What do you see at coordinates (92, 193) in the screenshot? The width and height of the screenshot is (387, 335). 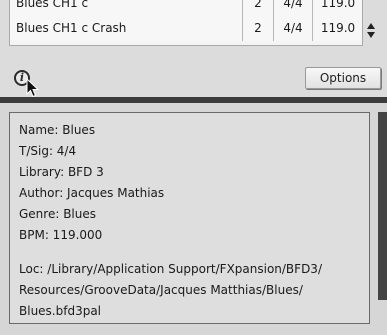 I see `info-author: Author: Jacques Mathias` at bounding box center [92, 193].